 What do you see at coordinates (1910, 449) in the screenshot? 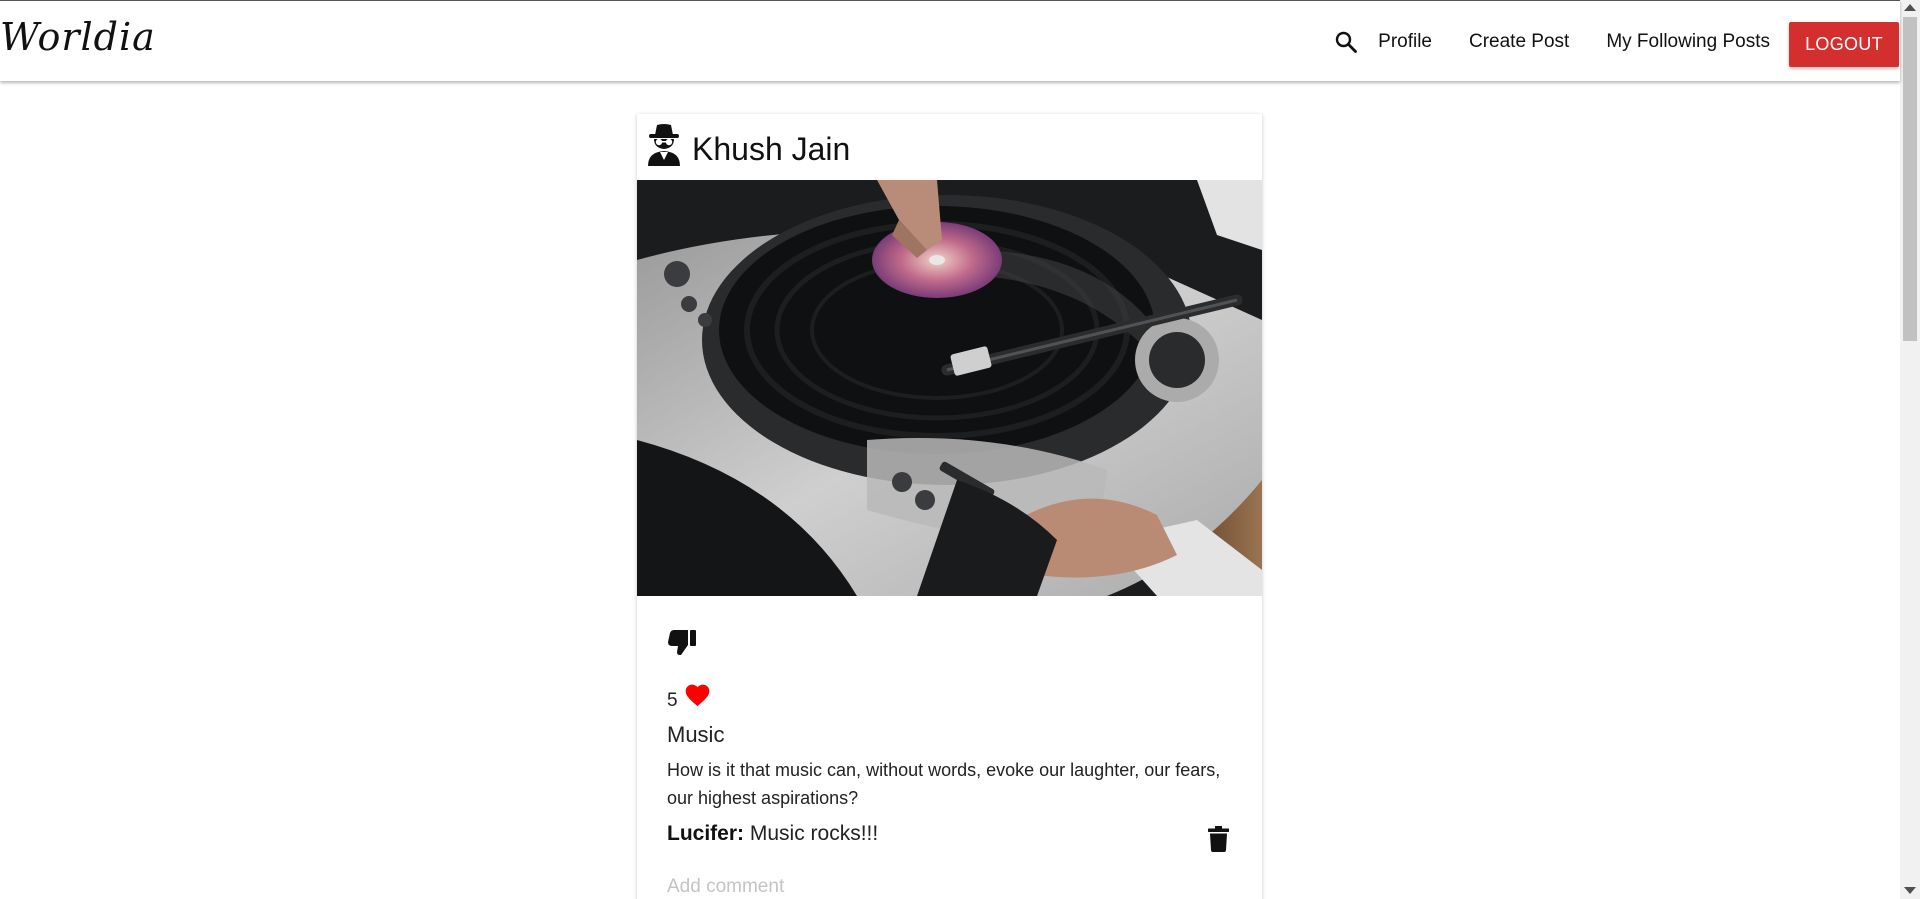
I see `page-scrollbar` at bounding box center [1910, 449].